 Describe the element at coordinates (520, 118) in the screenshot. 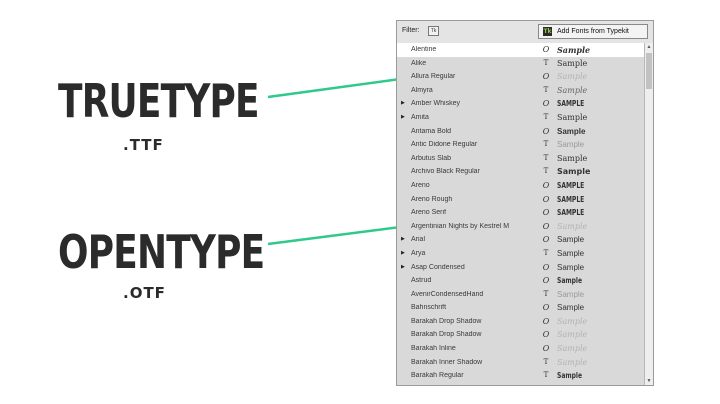

I see `font-list-item: ▶ Amita T Sample` at that location.